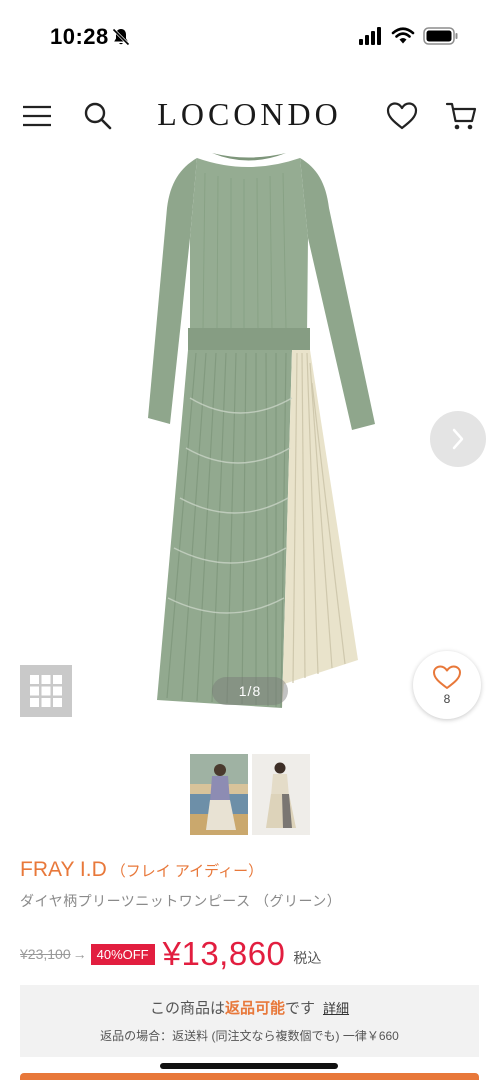 The image size is (499, 1080). Describe the element at coordinates (403, 35) in the screenshot. I see `wifi-icon` at that location.